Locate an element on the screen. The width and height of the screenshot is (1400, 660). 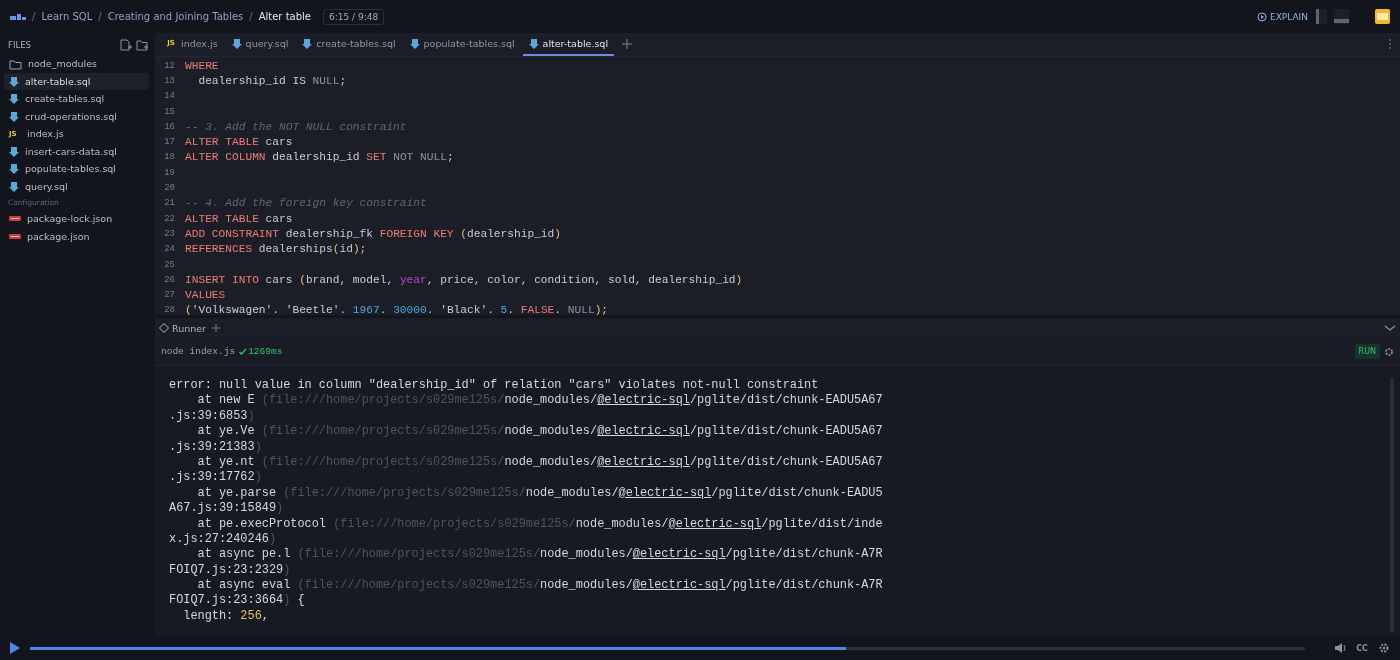
terminal-line: at ye.Ve (file:///home/projects/s029me125s/node_modules/@electric-sql/pglite/dist/chunk-EADU5A67 is located at coordinates (540, 432).